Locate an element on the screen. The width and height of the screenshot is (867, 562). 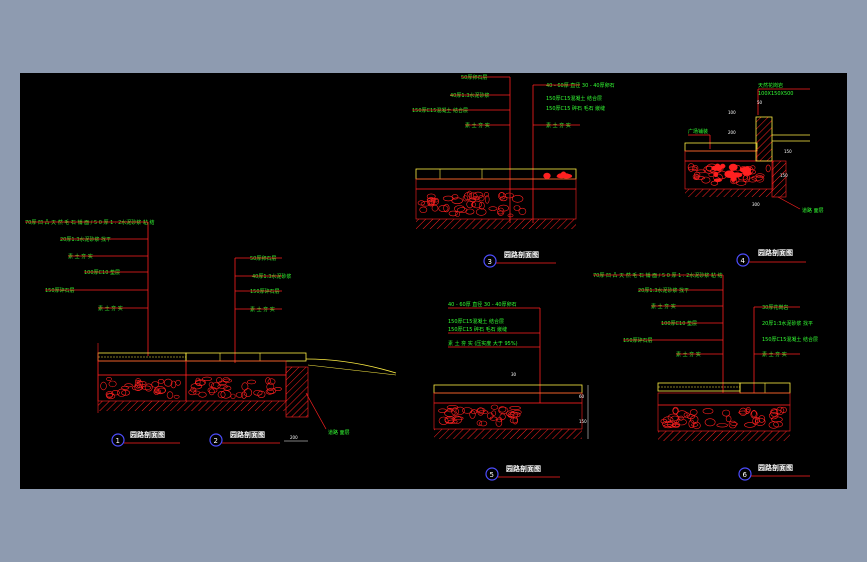
detail-5-number: 5 is located at coordinates (492, 475).